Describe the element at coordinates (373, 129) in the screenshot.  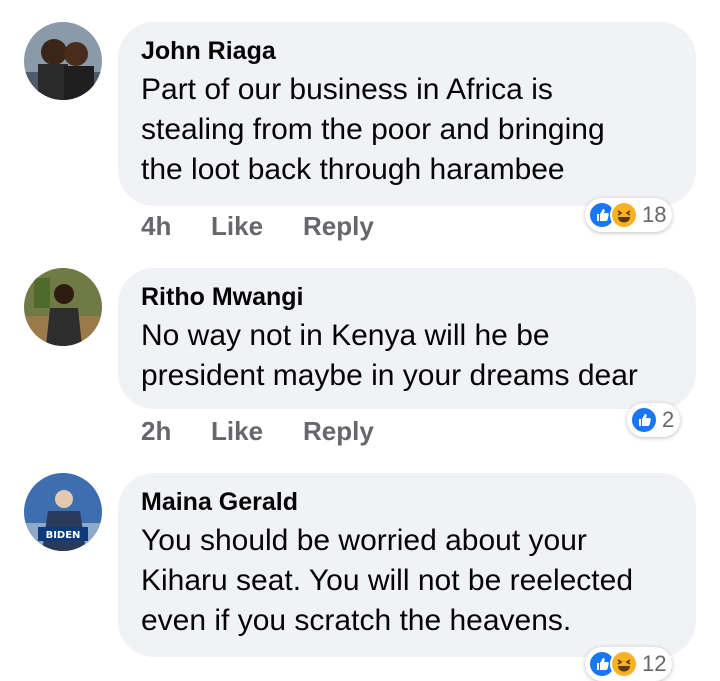
I see `comment-text-line: stealing from the poor and bringing` at that location.